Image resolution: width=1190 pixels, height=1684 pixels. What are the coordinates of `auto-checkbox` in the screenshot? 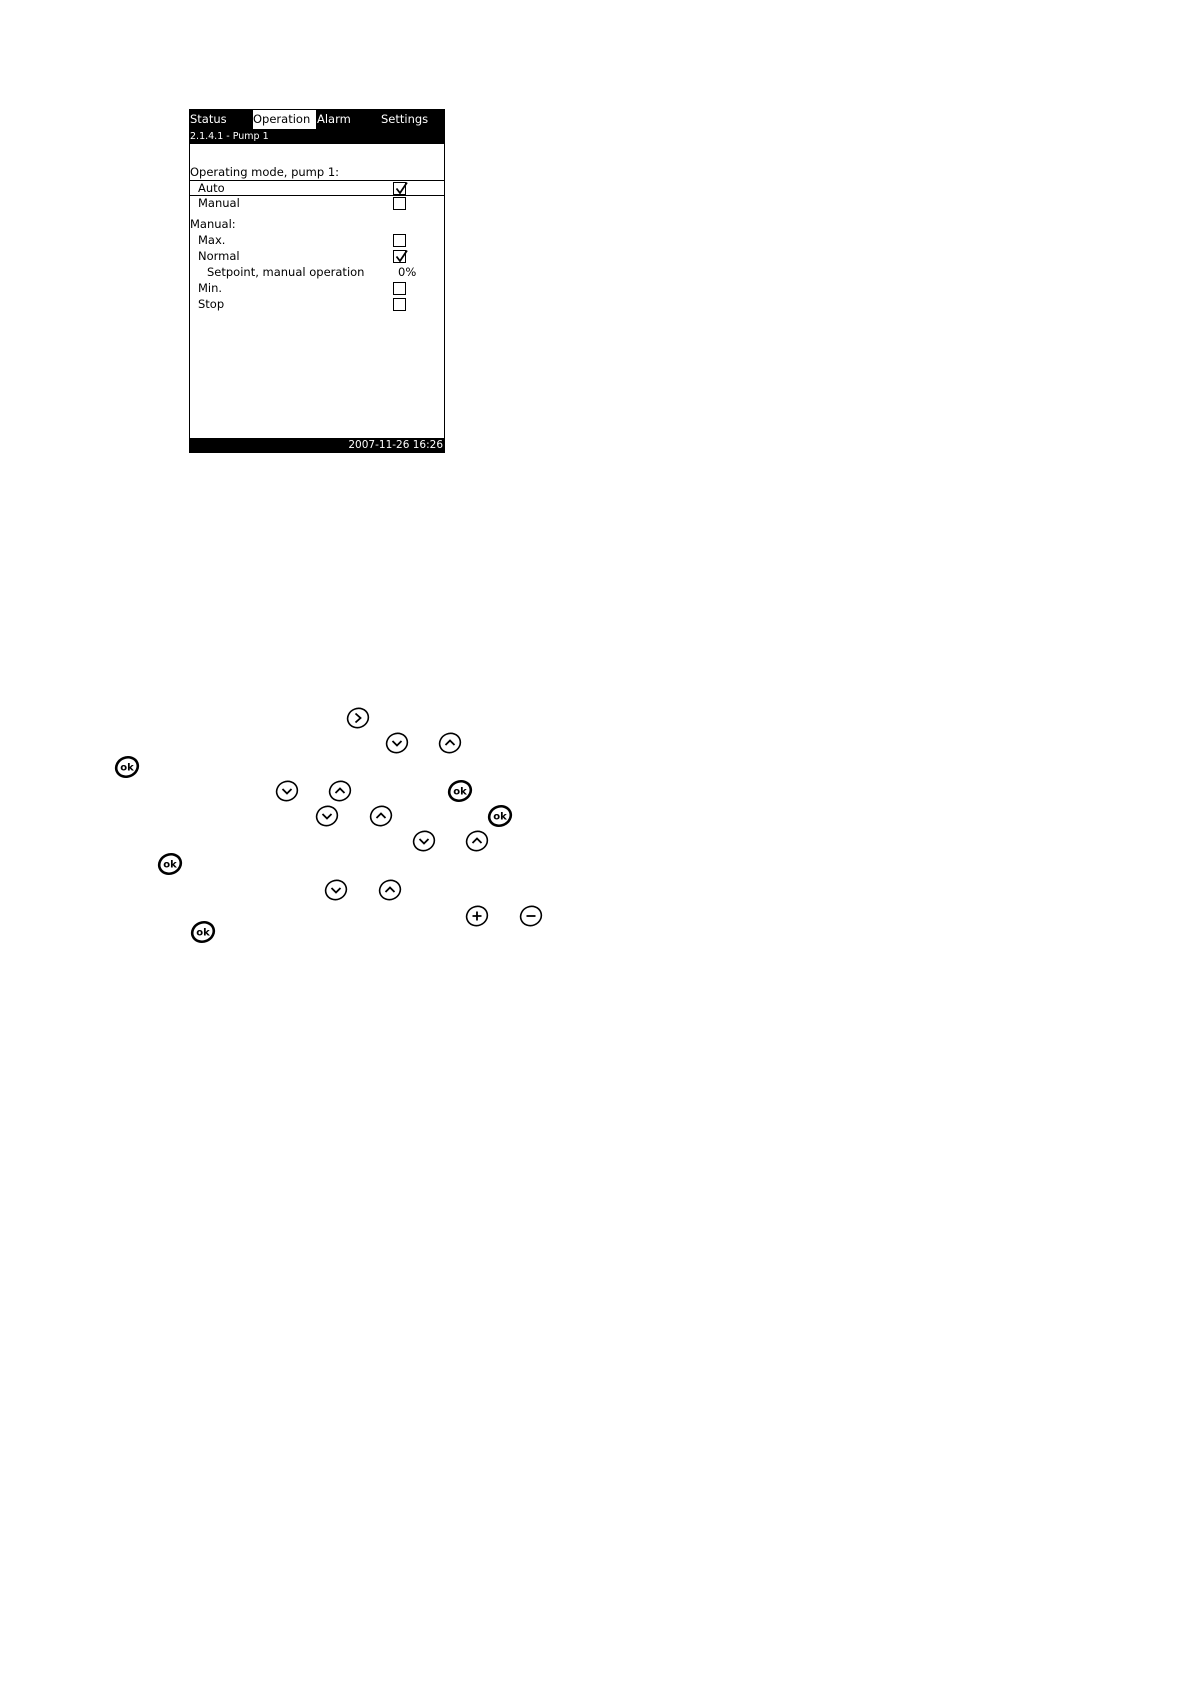 It's located at (400, 188).